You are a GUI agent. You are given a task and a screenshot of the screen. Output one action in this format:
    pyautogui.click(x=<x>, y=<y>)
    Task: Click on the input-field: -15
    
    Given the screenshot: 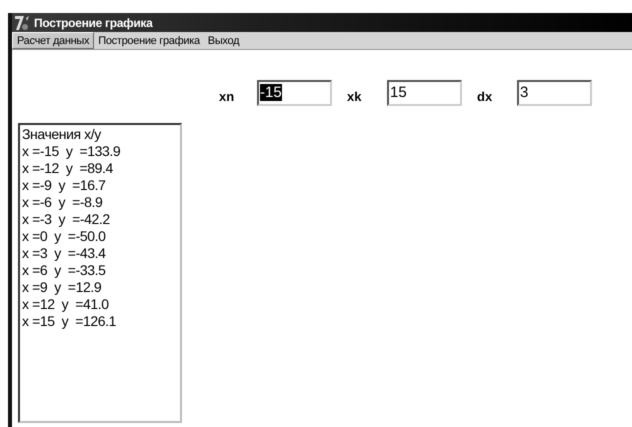 What is the action you would take?
    pyautogui.click(x=294, y=93)
    